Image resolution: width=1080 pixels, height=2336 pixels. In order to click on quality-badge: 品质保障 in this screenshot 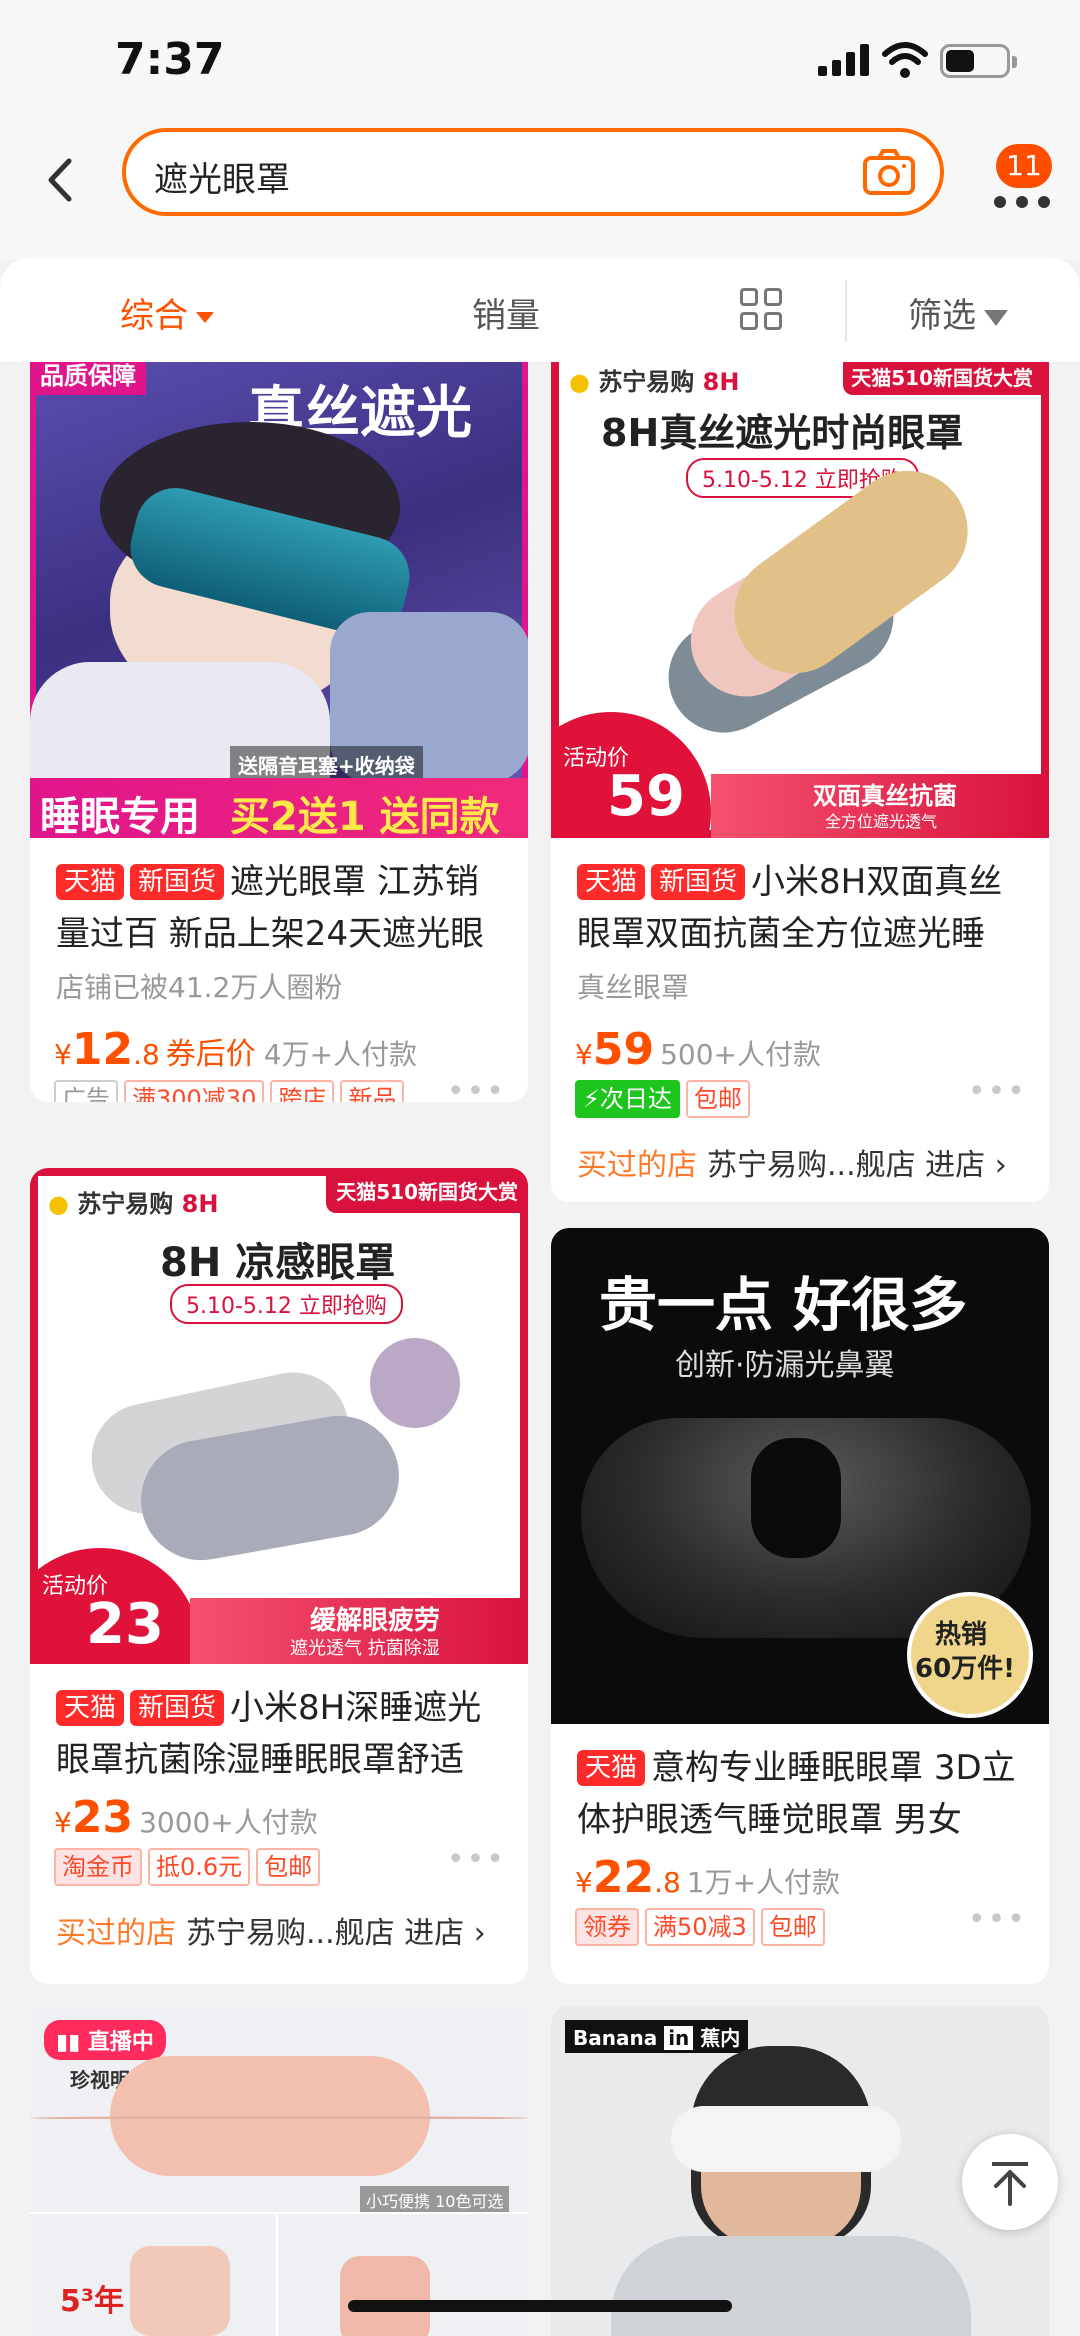, I will do `click(88, 378)`.